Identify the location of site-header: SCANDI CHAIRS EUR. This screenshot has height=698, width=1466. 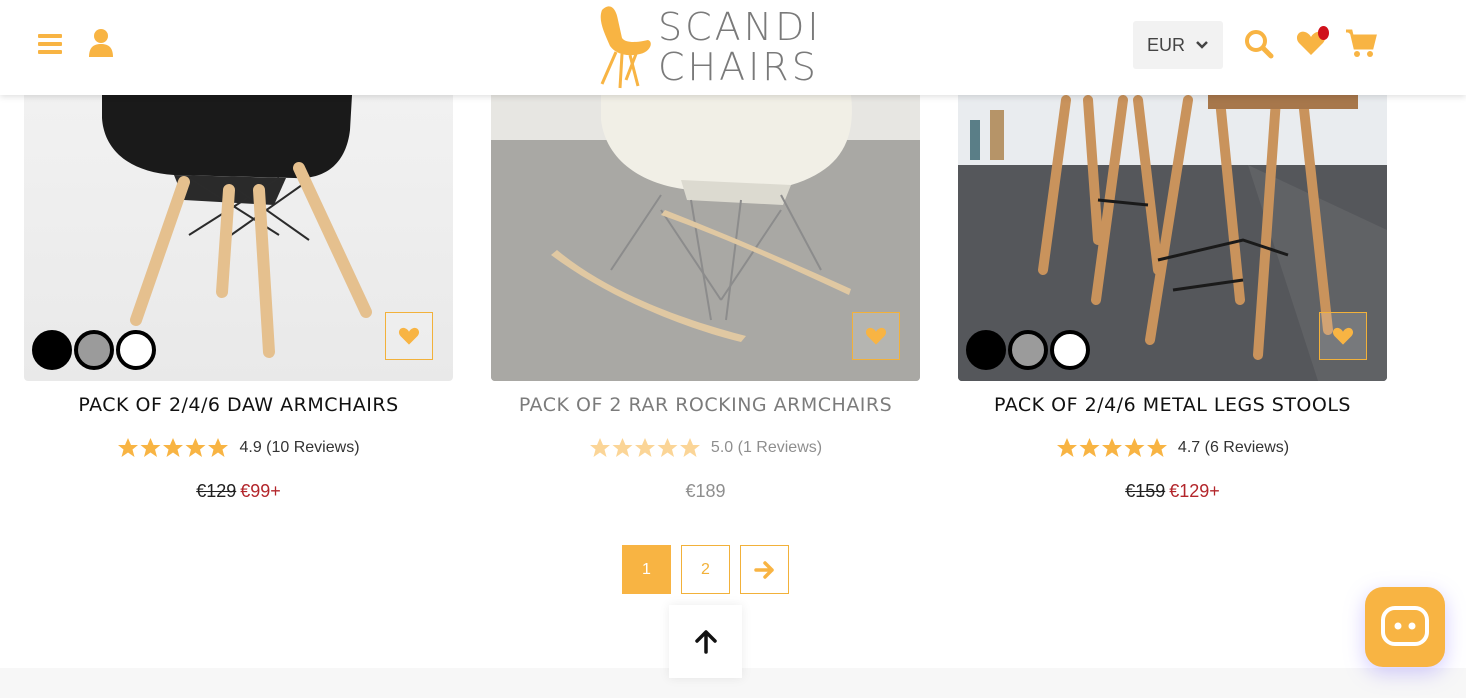
(733, 47).